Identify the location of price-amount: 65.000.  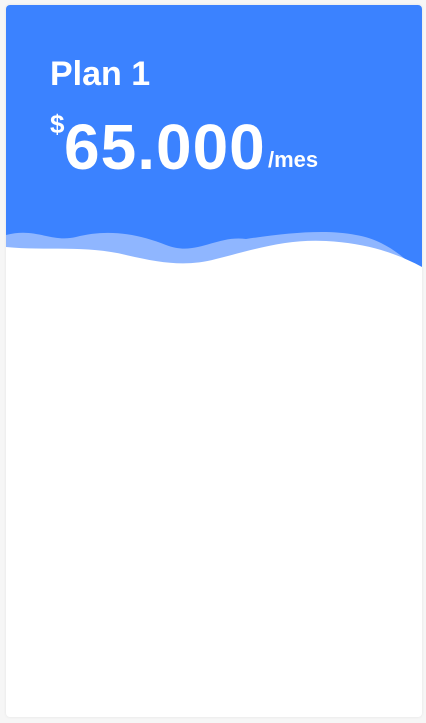
(165, 147).